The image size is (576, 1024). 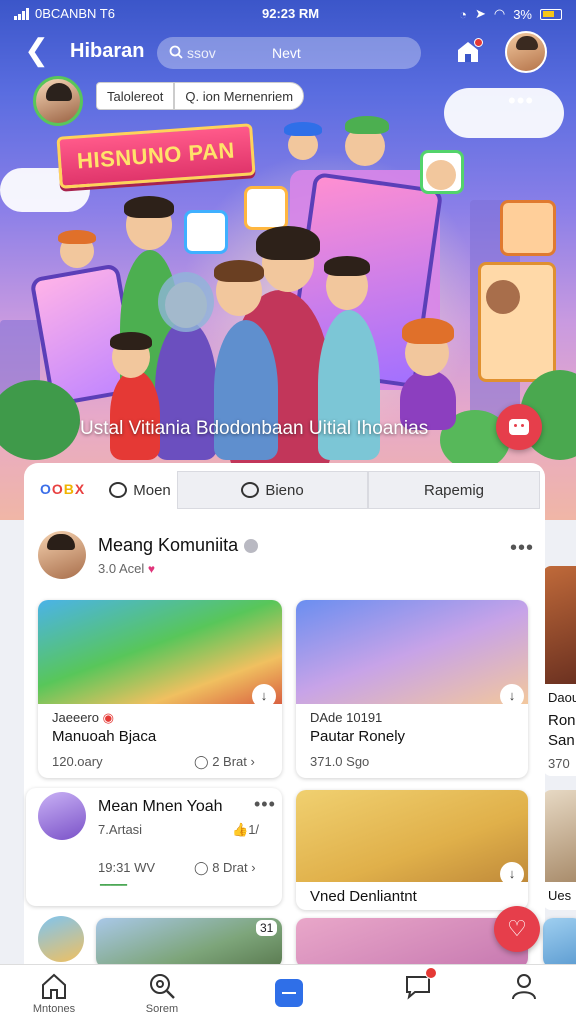 I want to click on chat-bubble-icon, so click(x=250, y=490).